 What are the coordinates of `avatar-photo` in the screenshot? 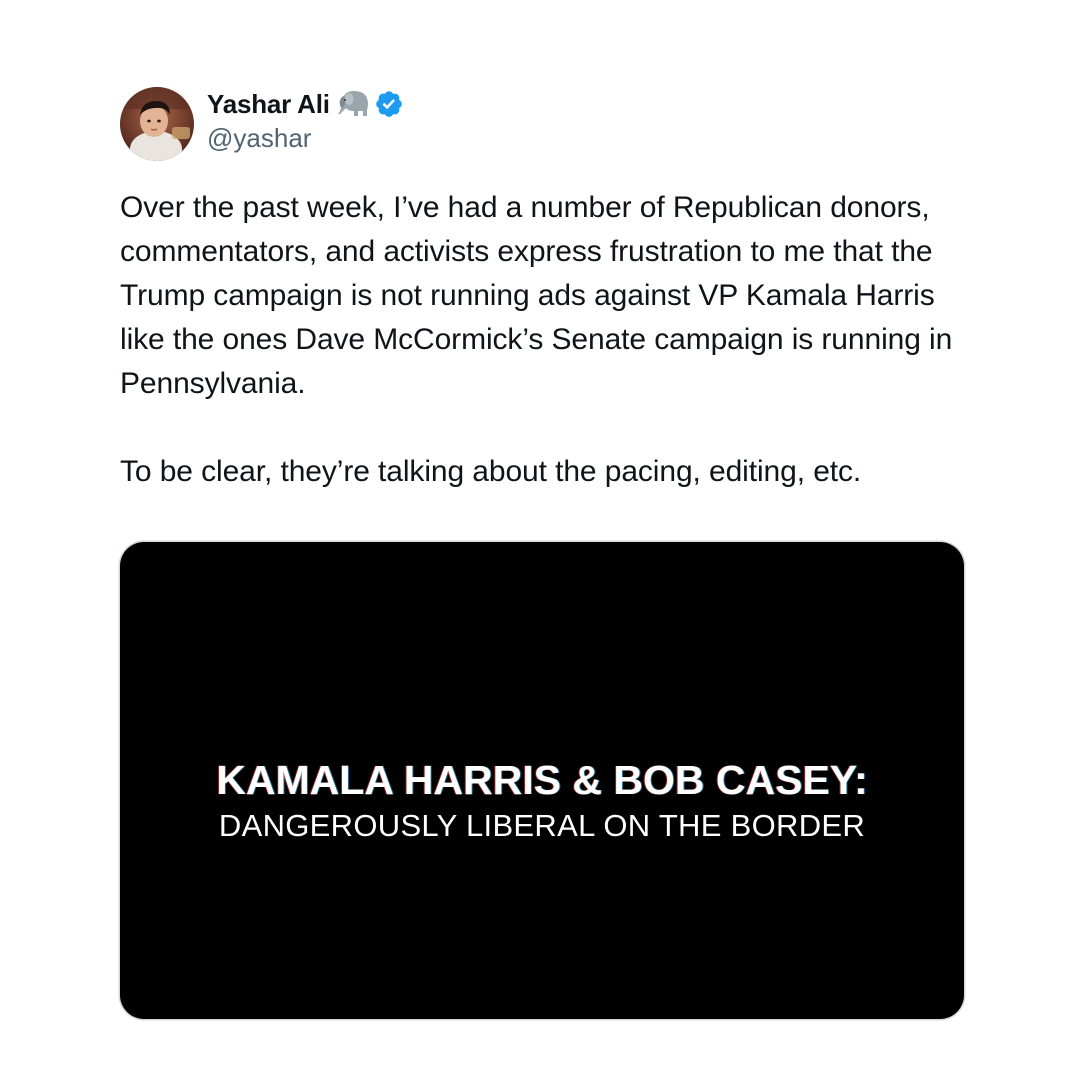 It's located at (157, 124).